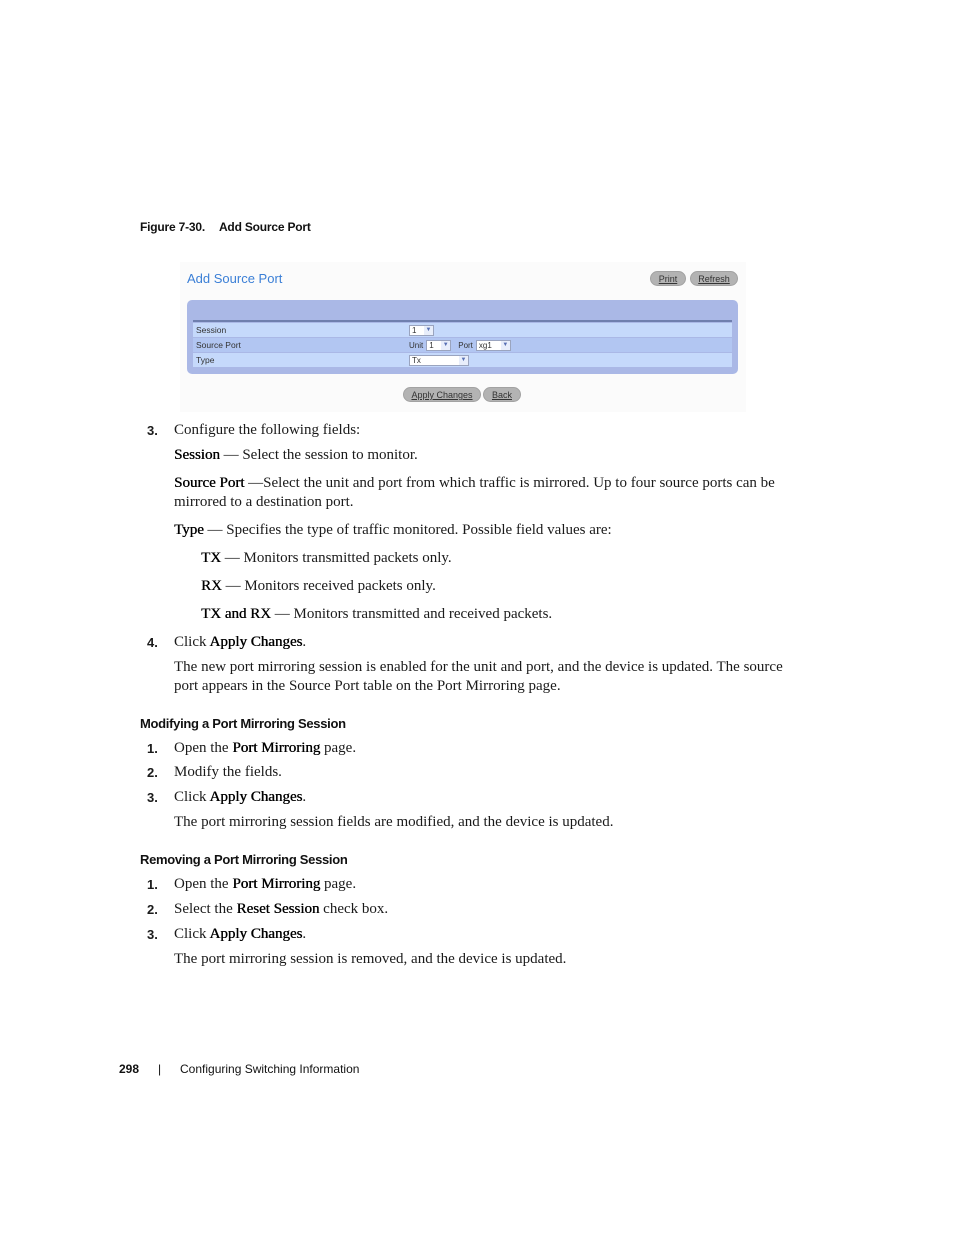 The width and height of the screenshot is (954, 1235). What do you see at coordinates (244, 859) in the screenshot?
I see `section-heading-remove: Removing a Port Mirroring Session` at bounding box center [244, 859].